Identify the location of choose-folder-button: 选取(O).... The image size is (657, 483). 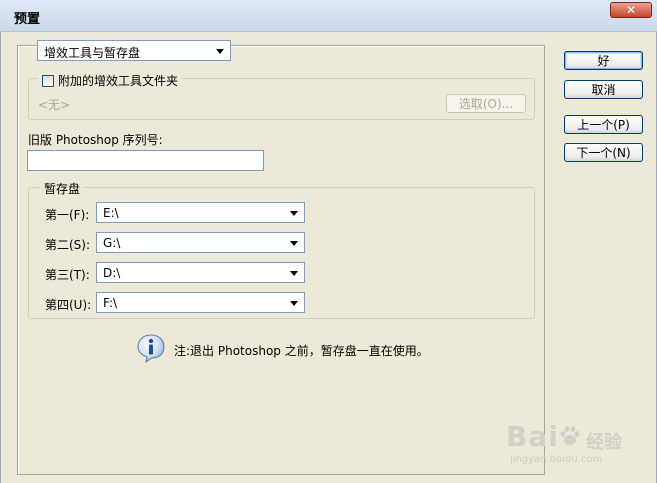
(486, 103).